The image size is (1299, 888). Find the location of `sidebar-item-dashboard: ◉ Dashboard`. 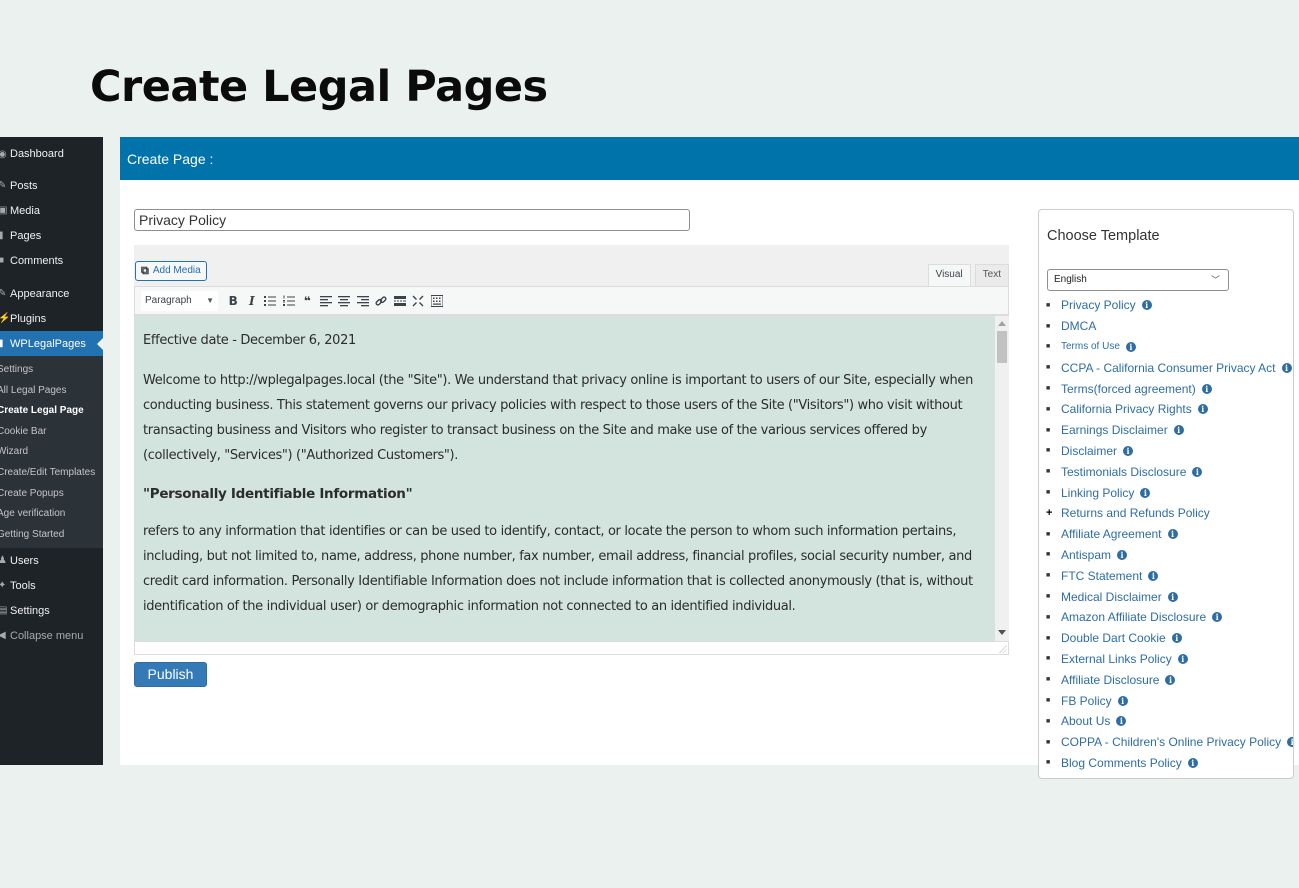

sidebar-item-dashboard: ◉ Dashboard is located at coordinates (51, 154).